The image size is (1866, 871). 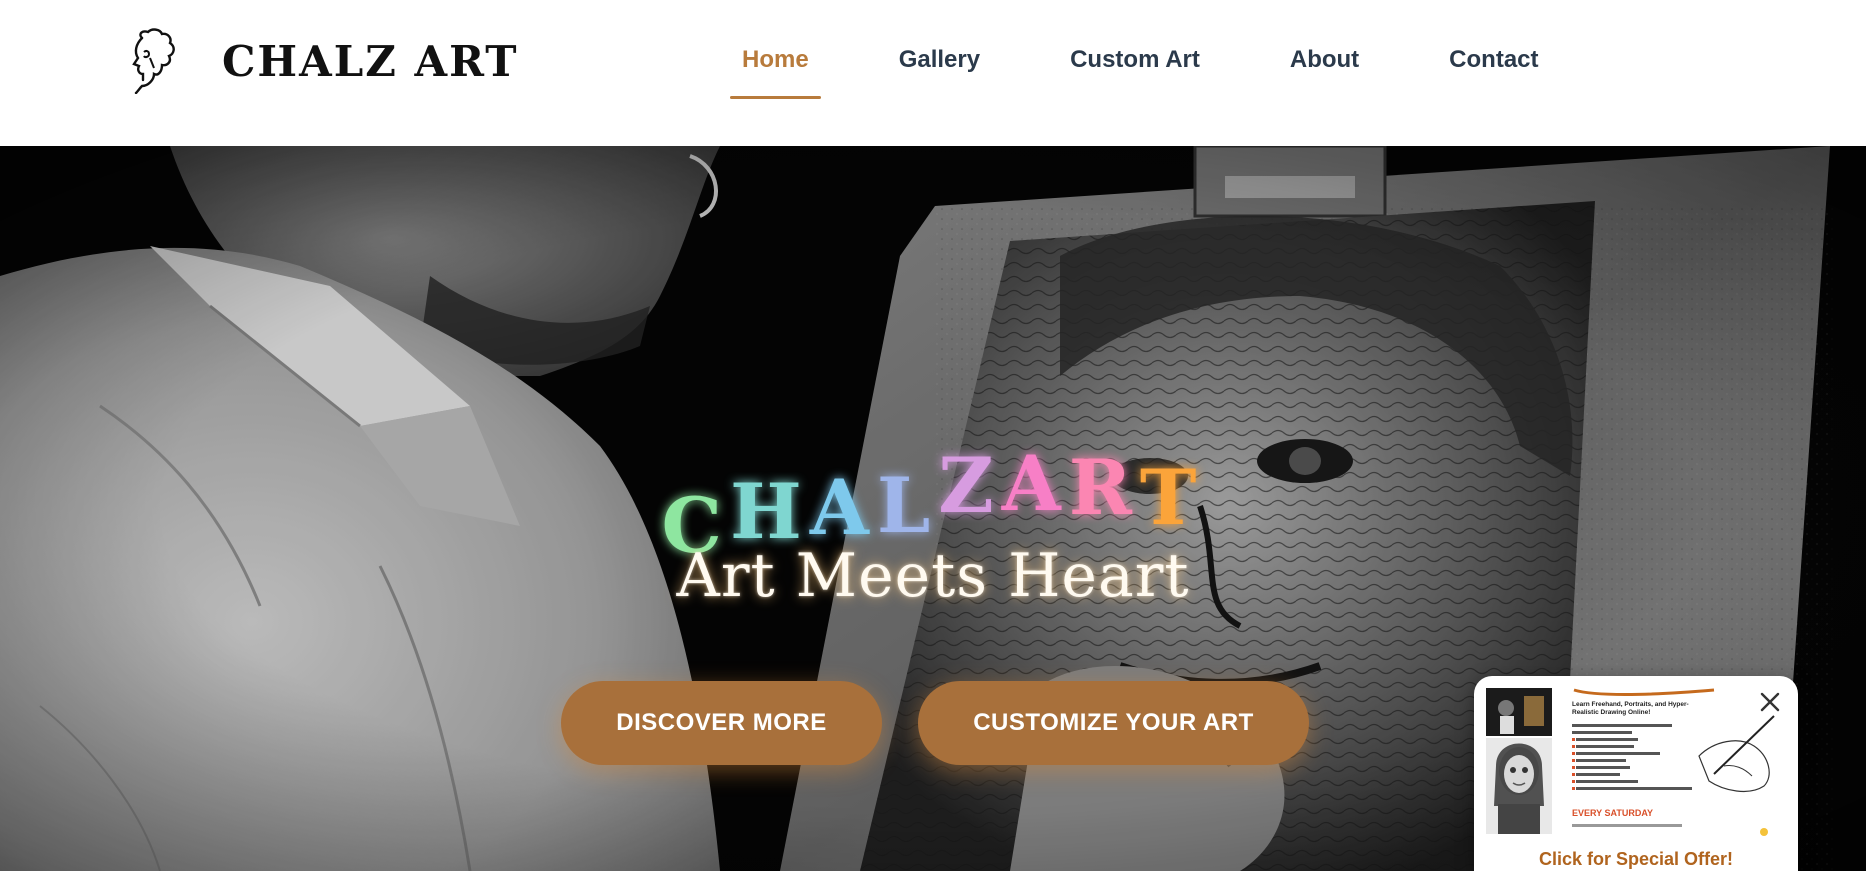 What do you see at coordinates (1104, 487) in the screenshot?
I see `hero-title-letter: R` at bounding box center [1104, 487].